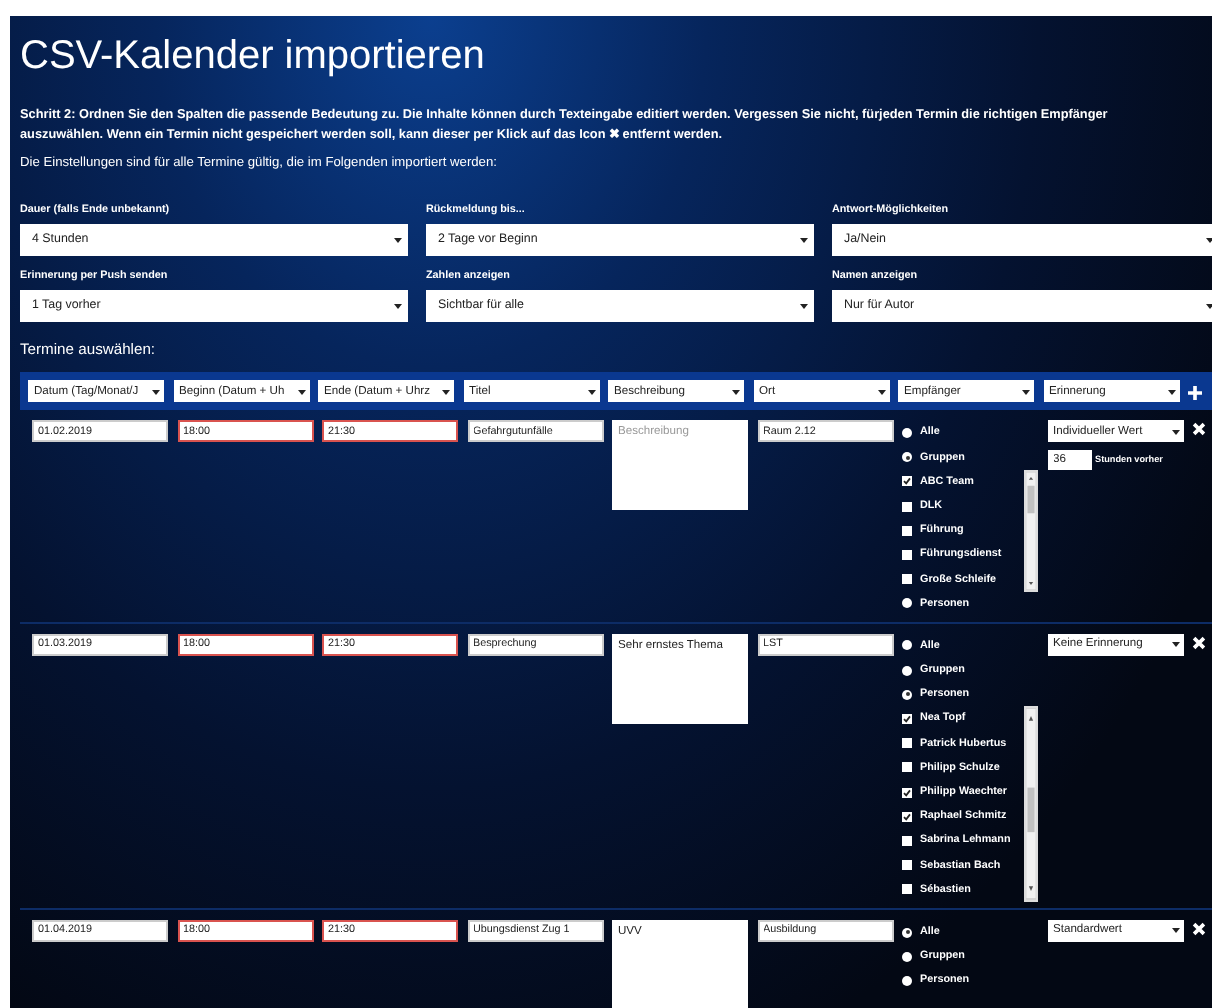 Image resolution: width=1212 pixels, height=1008 pixels. What do you see at coordinates (1031, 530) in the screenshot?
I see `scrollbar-drawing` at bounding box center [1031, 530].